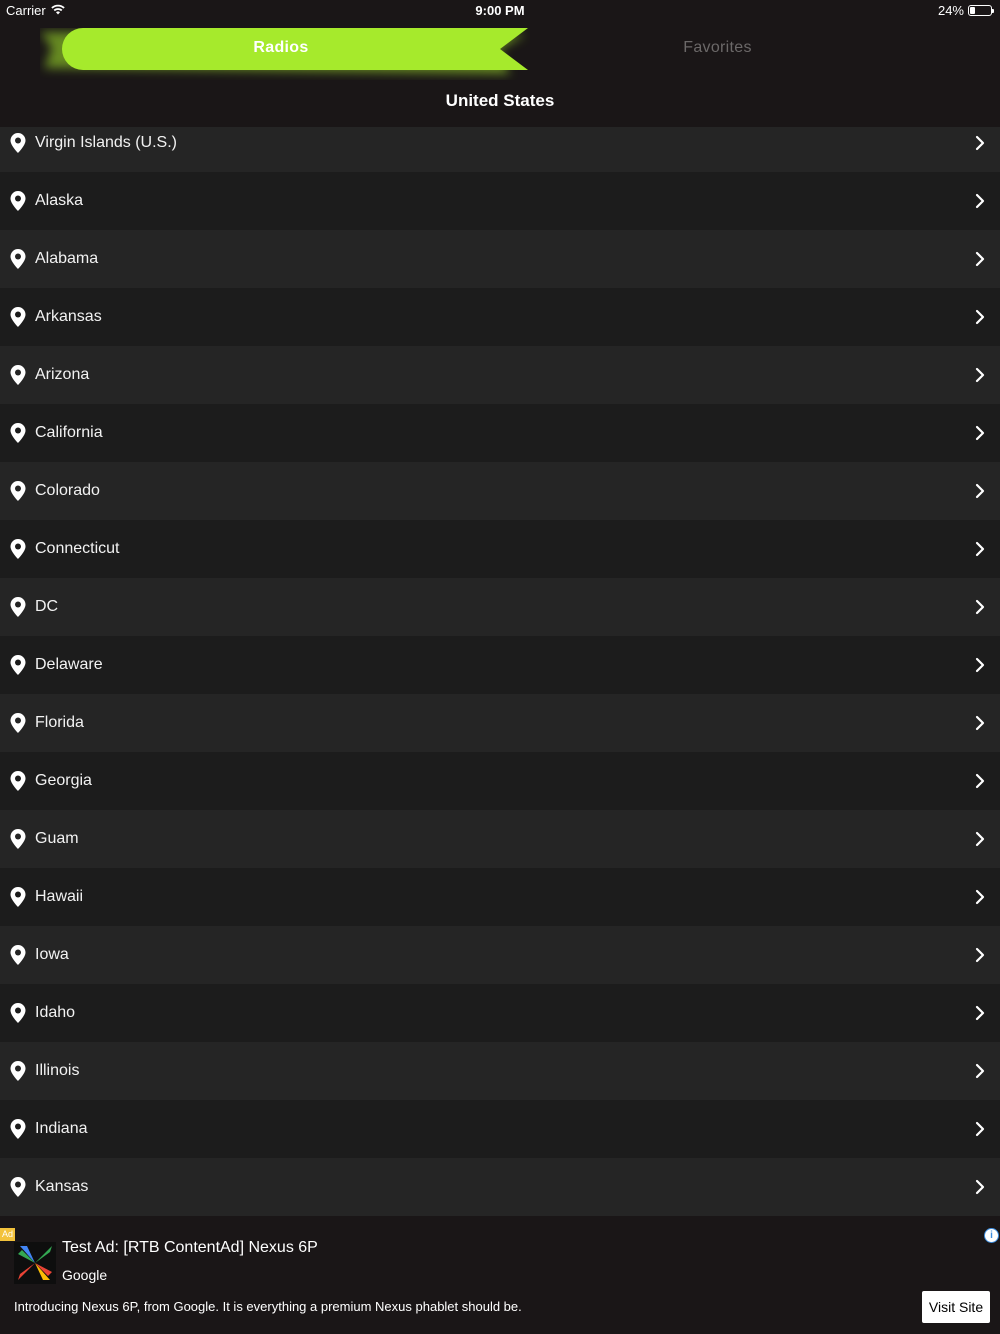 The height and width of the screenshot is (1334, 1000). What do you see at coordinates (47, 606) in the screenshot?
I see `list-item-label: DC` at bounding box center [47, 606].